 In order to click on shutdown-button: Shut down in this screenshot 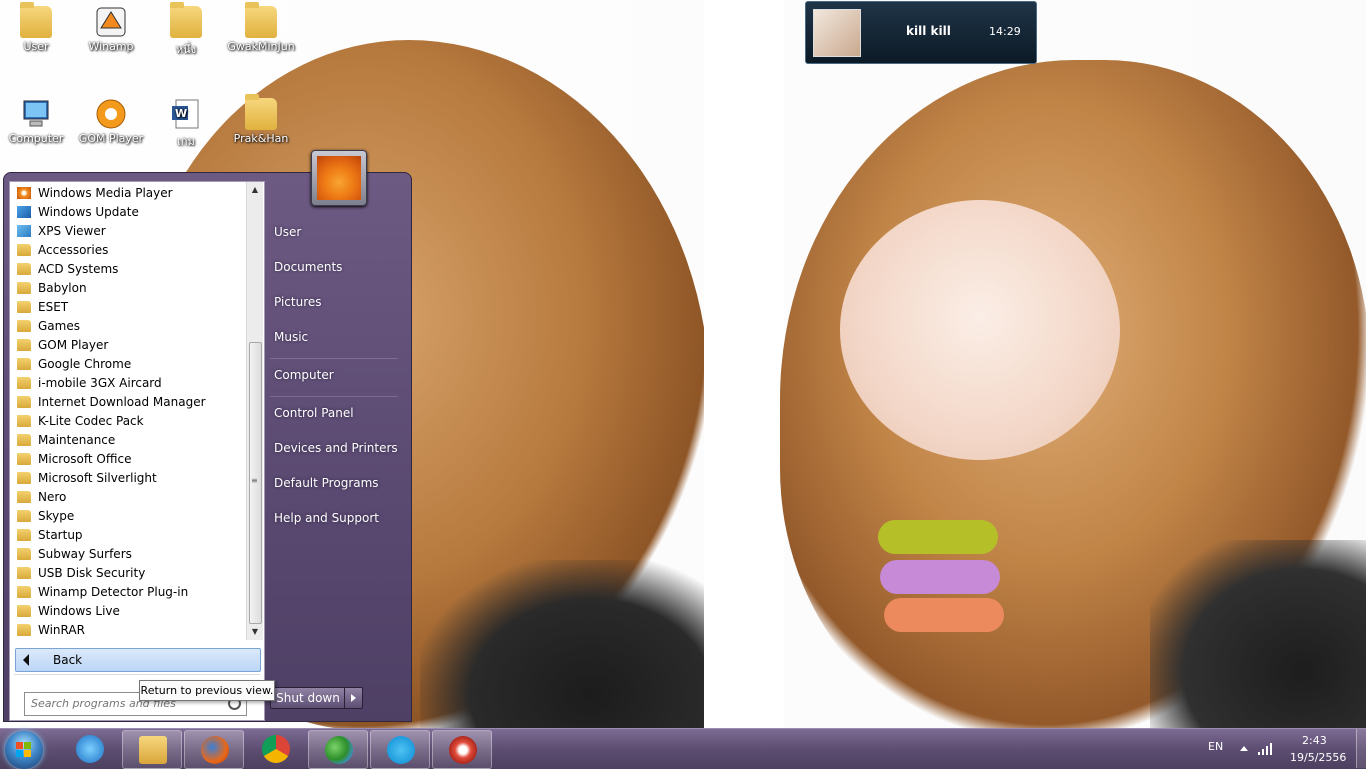, I will do `click(308, 698)`.